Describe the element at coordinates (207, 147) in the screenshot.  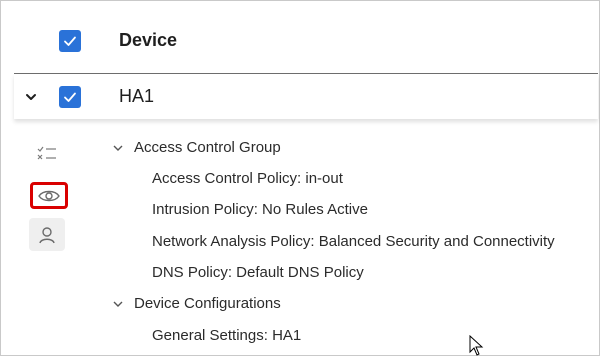
I see `tree-group-label: Access Control Group` at that location.